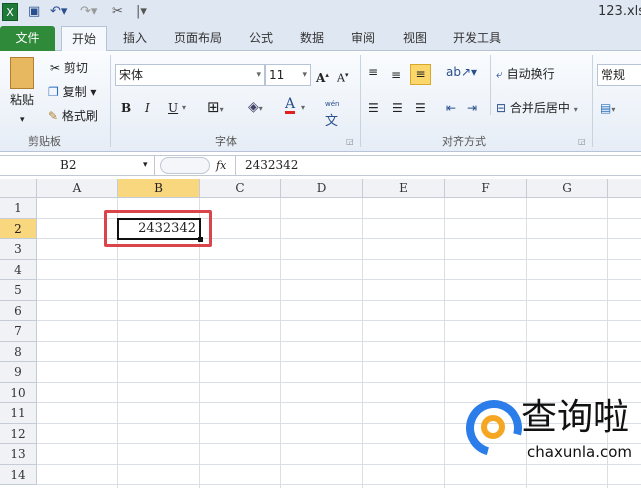 The height and width of the screenshot is (488, 641). What do you see at coordinates (415, 38) in the screenshot?
I see `tab-view: 视图` at bounding box center [415, 38].